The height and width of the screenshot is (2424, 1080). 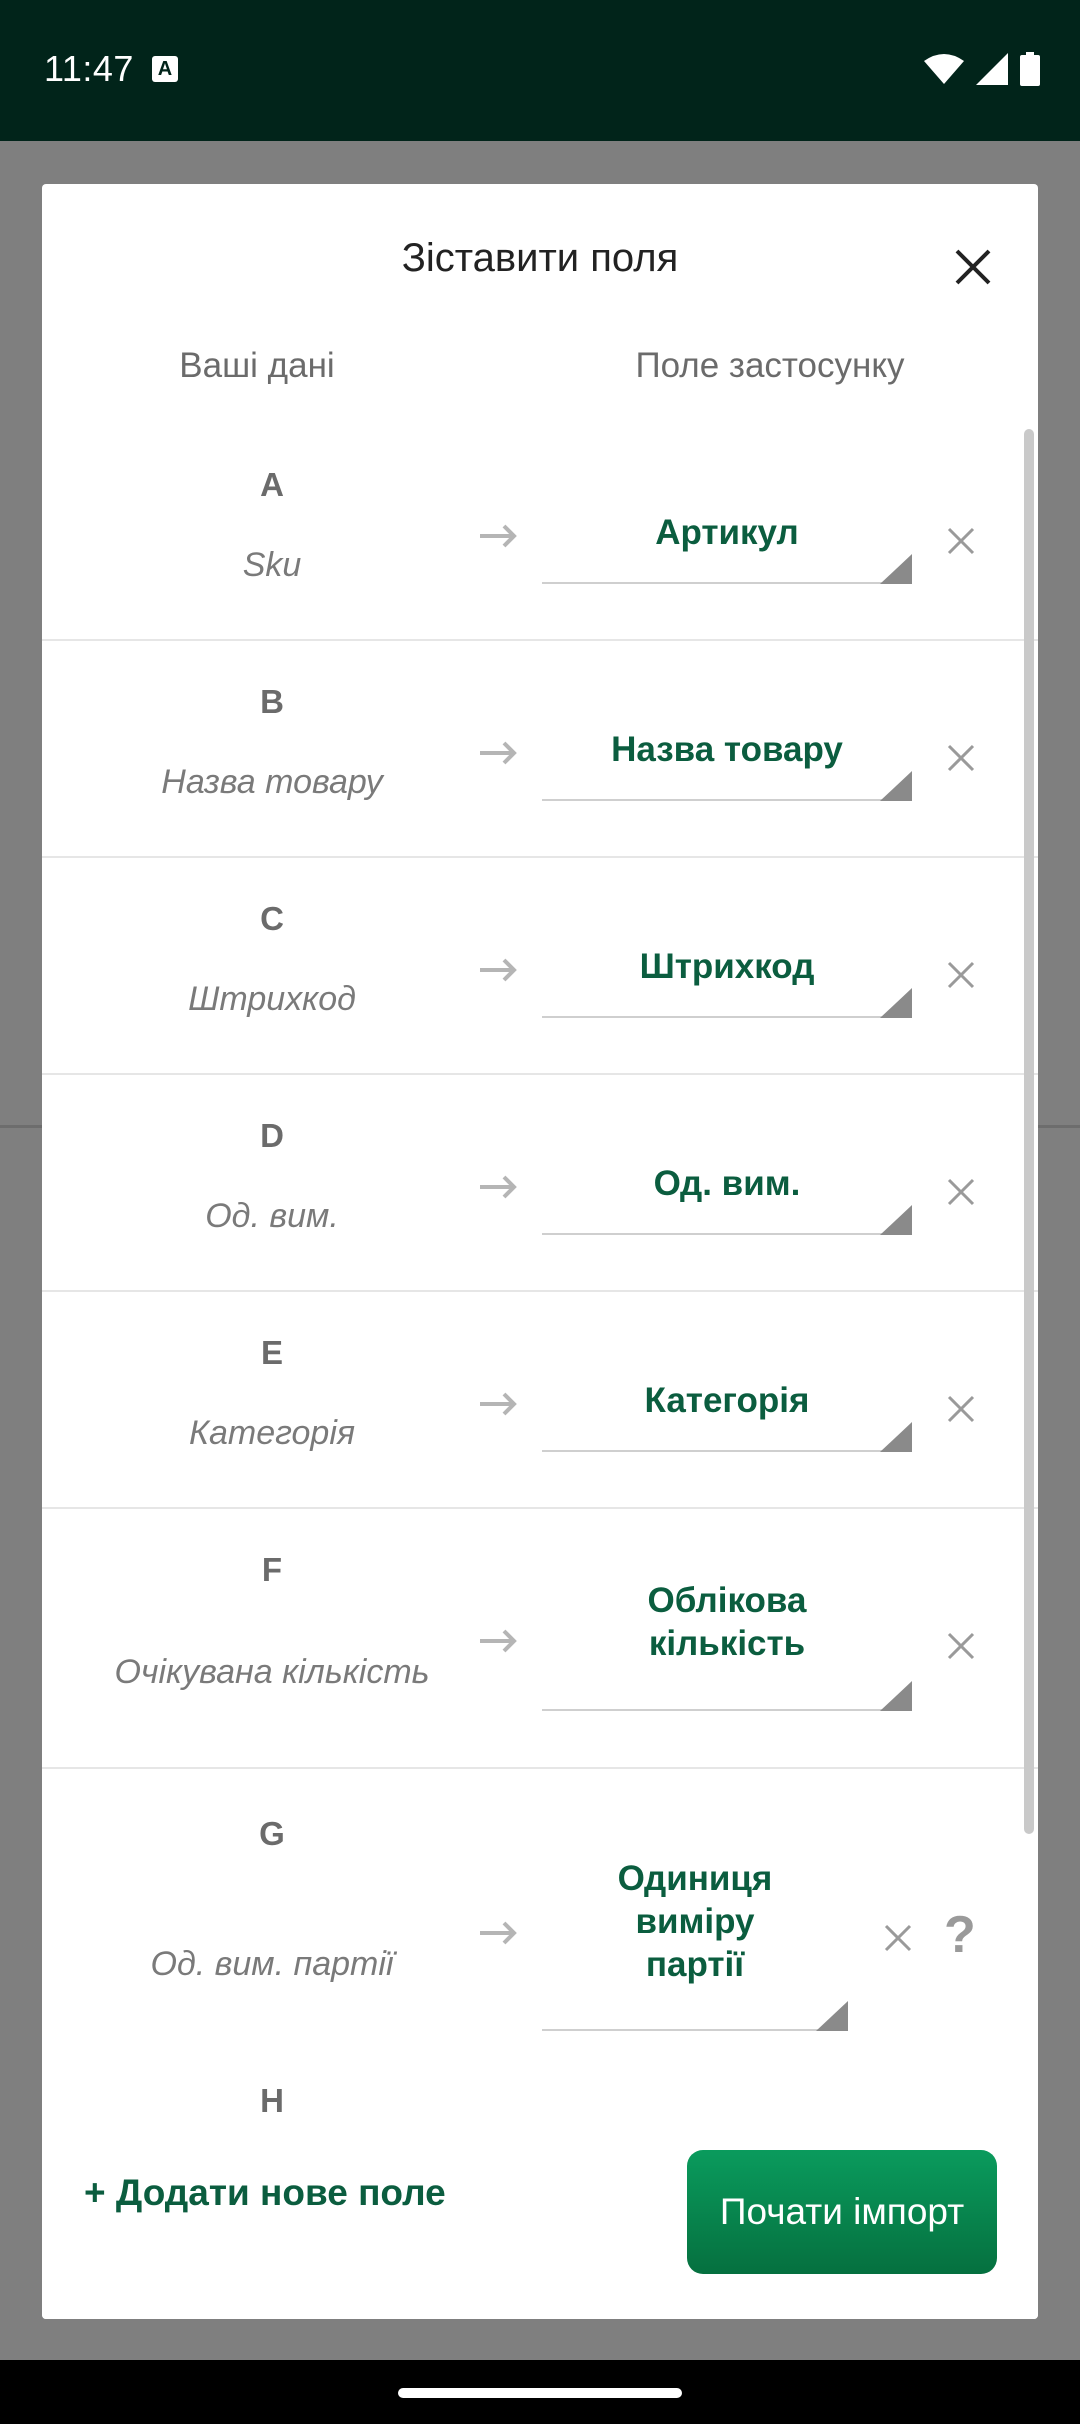 What do you see at coordinates (770, 365) in the screenshot?
I see `column-header-app-field: Поле застосунку` at bounding box center [770, 365].